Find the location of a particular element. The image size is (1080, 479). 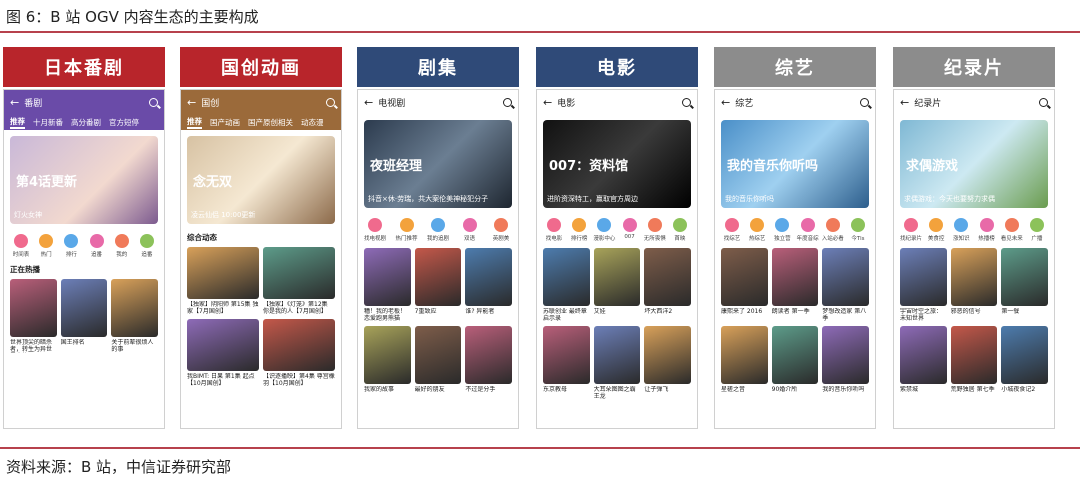

hero-banner: 我的音乐你听吗 我的音乐你听吗 is located at coordinates (795, 164).